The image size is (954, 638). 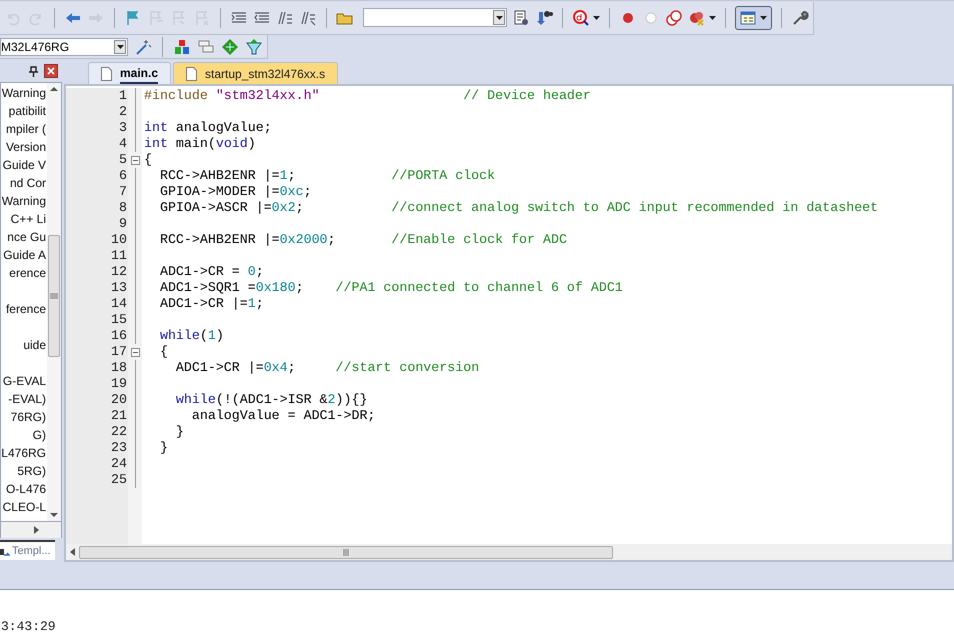 I want to click on left-arrow-icon, so click(x=72, y=552).